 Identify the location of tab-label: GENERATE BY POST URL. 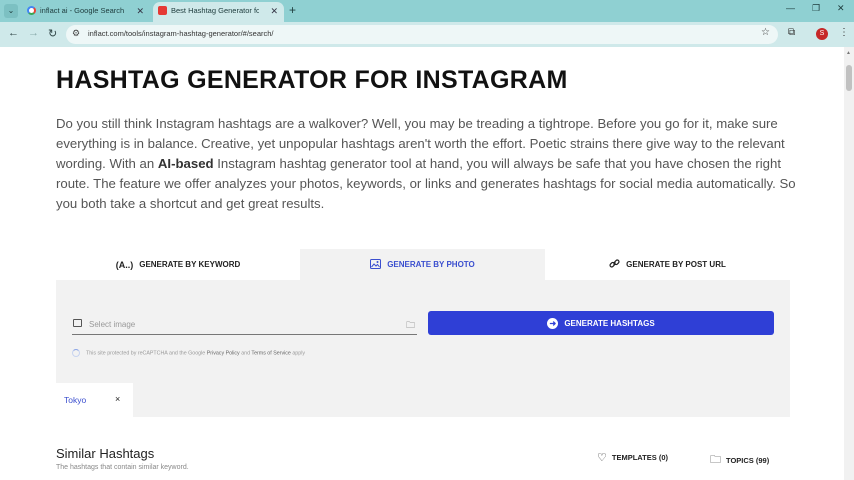
(676, 264).